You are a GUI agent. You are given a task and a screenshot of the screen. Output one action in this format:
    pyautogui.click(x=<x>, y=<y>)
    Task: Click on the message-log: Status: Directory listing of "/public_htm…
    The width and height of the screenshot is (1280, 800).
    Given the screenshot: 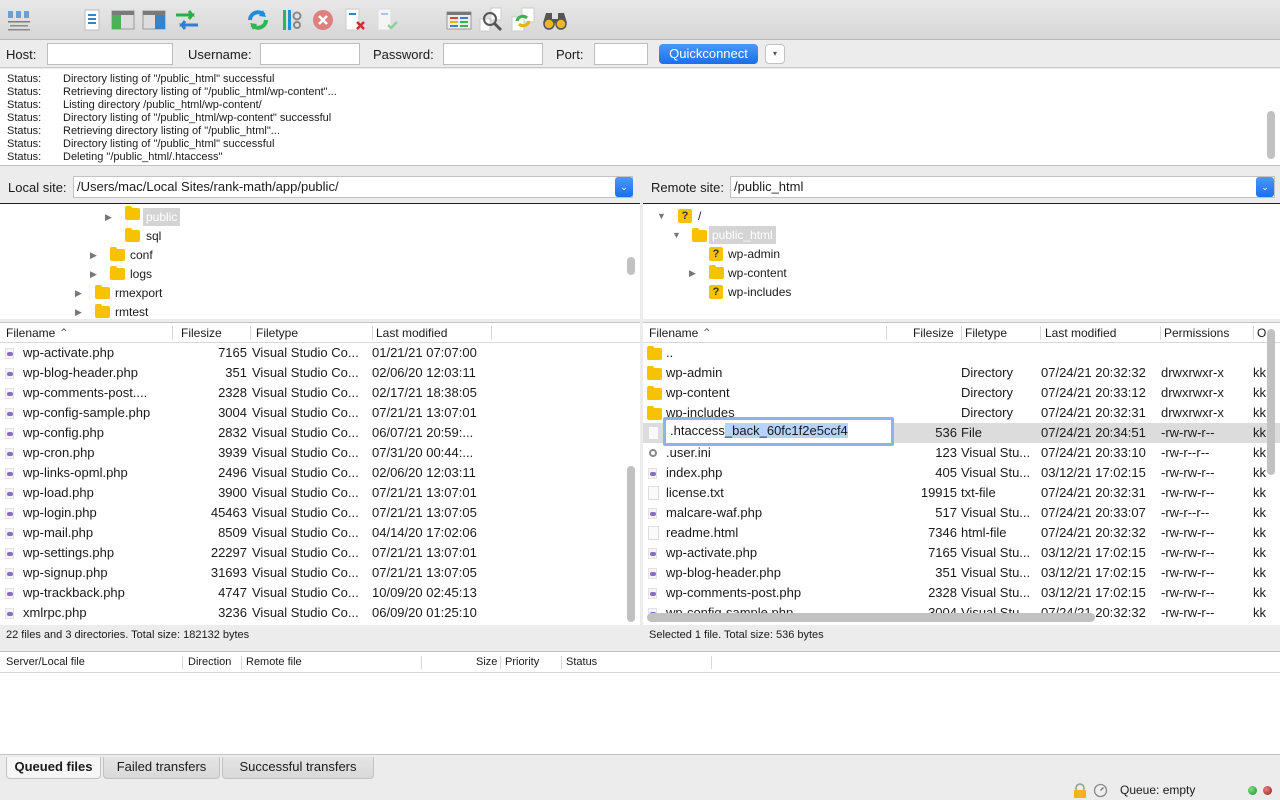 What is the action you would take?
    pyautogui.click(x=640, y=117)
    